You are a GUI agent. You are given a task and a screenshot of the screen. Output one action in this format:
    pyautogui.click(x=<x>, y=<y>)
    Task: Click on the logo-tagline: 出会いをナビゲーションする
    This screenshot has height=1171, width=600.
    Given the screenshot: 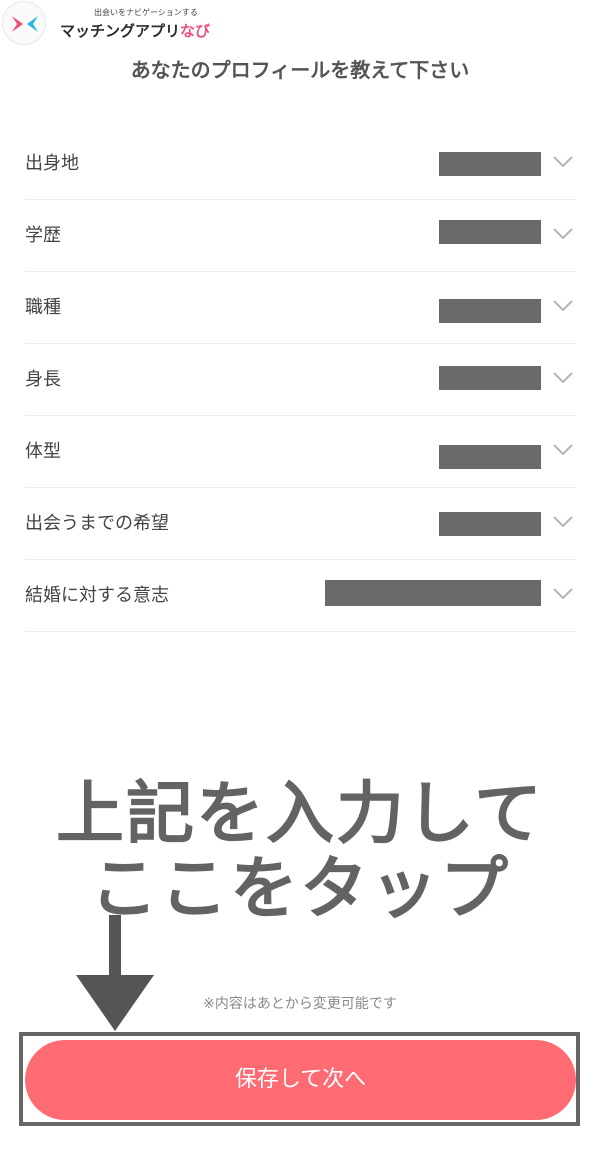 What is the action you would take?
    pyautogui.click(x=146, y=12)
    